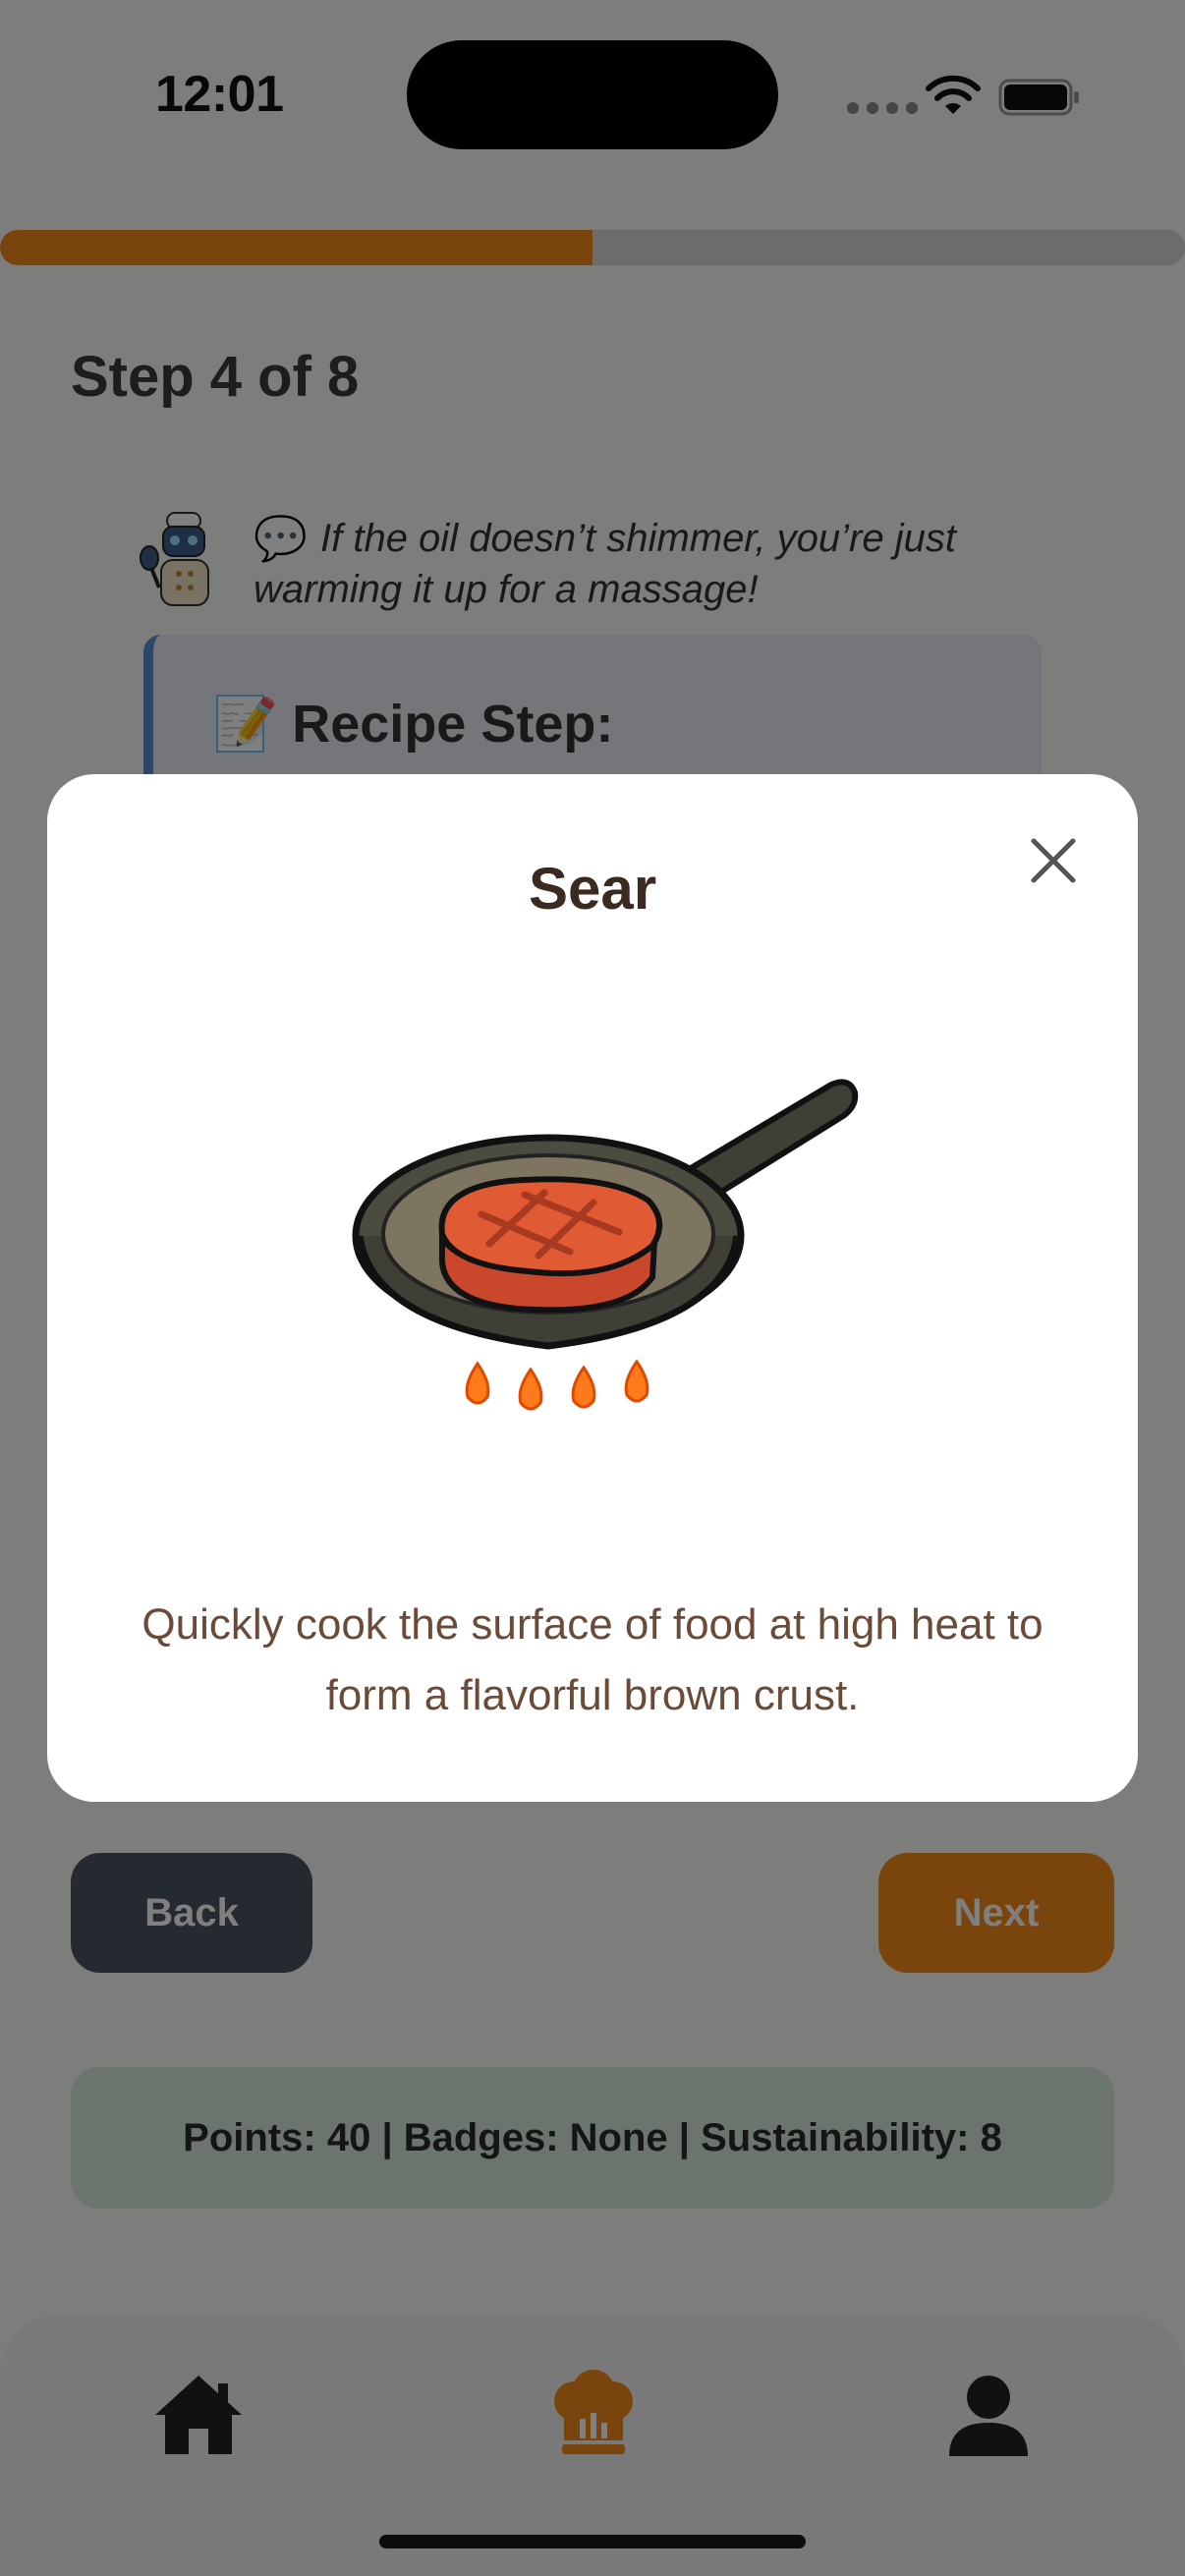 This screenshot has width=1185, height=2576. I want to click on searing-pan-illustration, so click(606, 1245).